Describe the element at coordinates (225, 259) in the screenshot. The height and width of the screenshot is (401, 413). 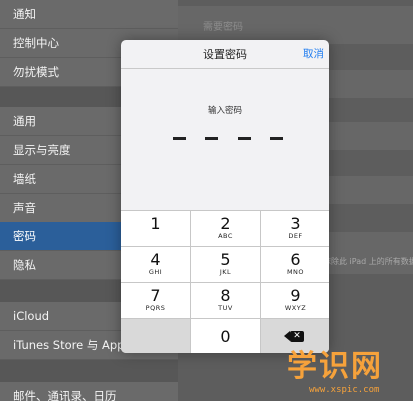
I see `key-digit: 5` at that location.